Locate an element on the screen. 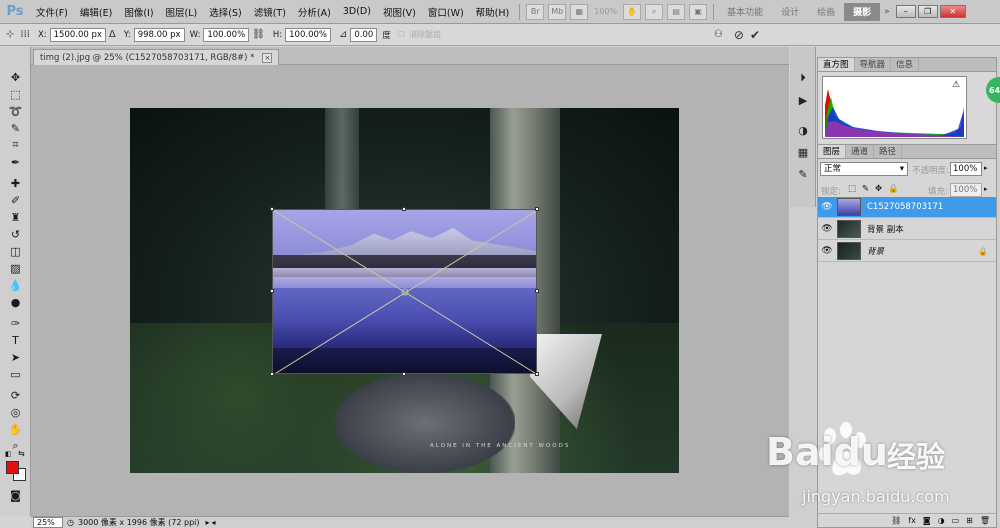 This screenshot has width=1000, height=528. tab-histogram: 直方图 is located at coordinates (836, 64).